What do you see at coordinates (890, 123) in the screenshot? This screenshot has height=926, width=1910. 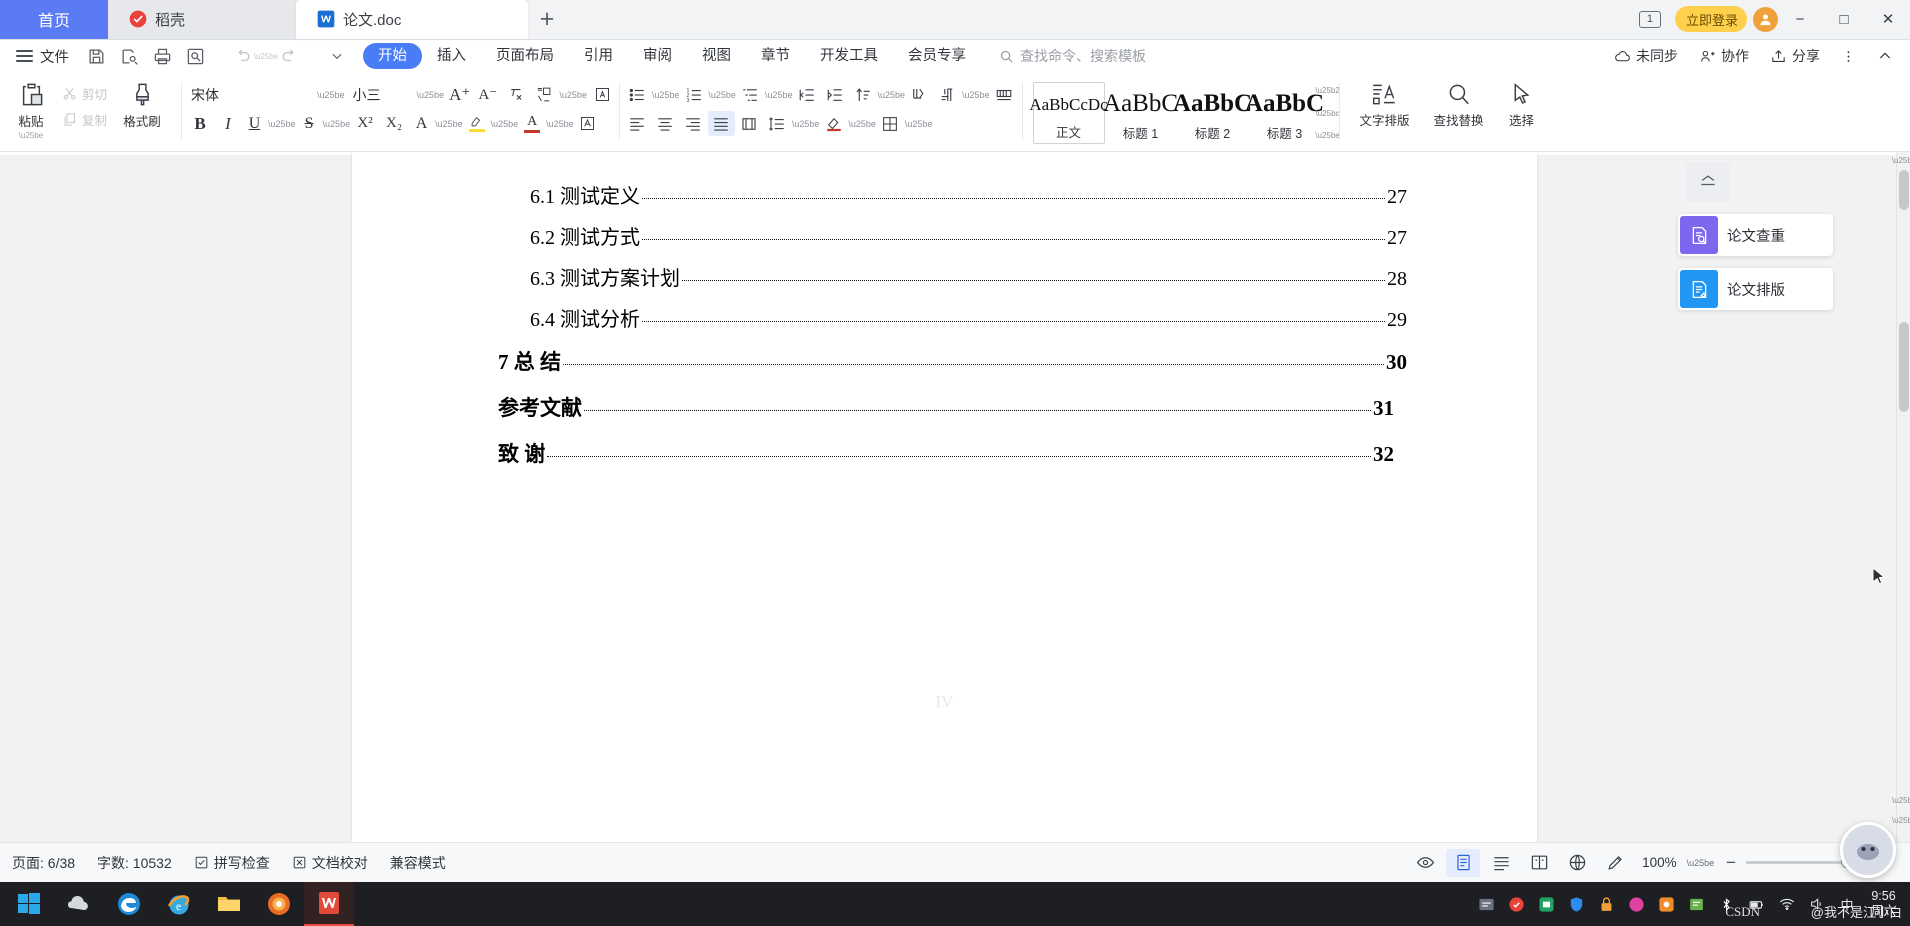 I see `borders-button` at bounding box center [890, 123].